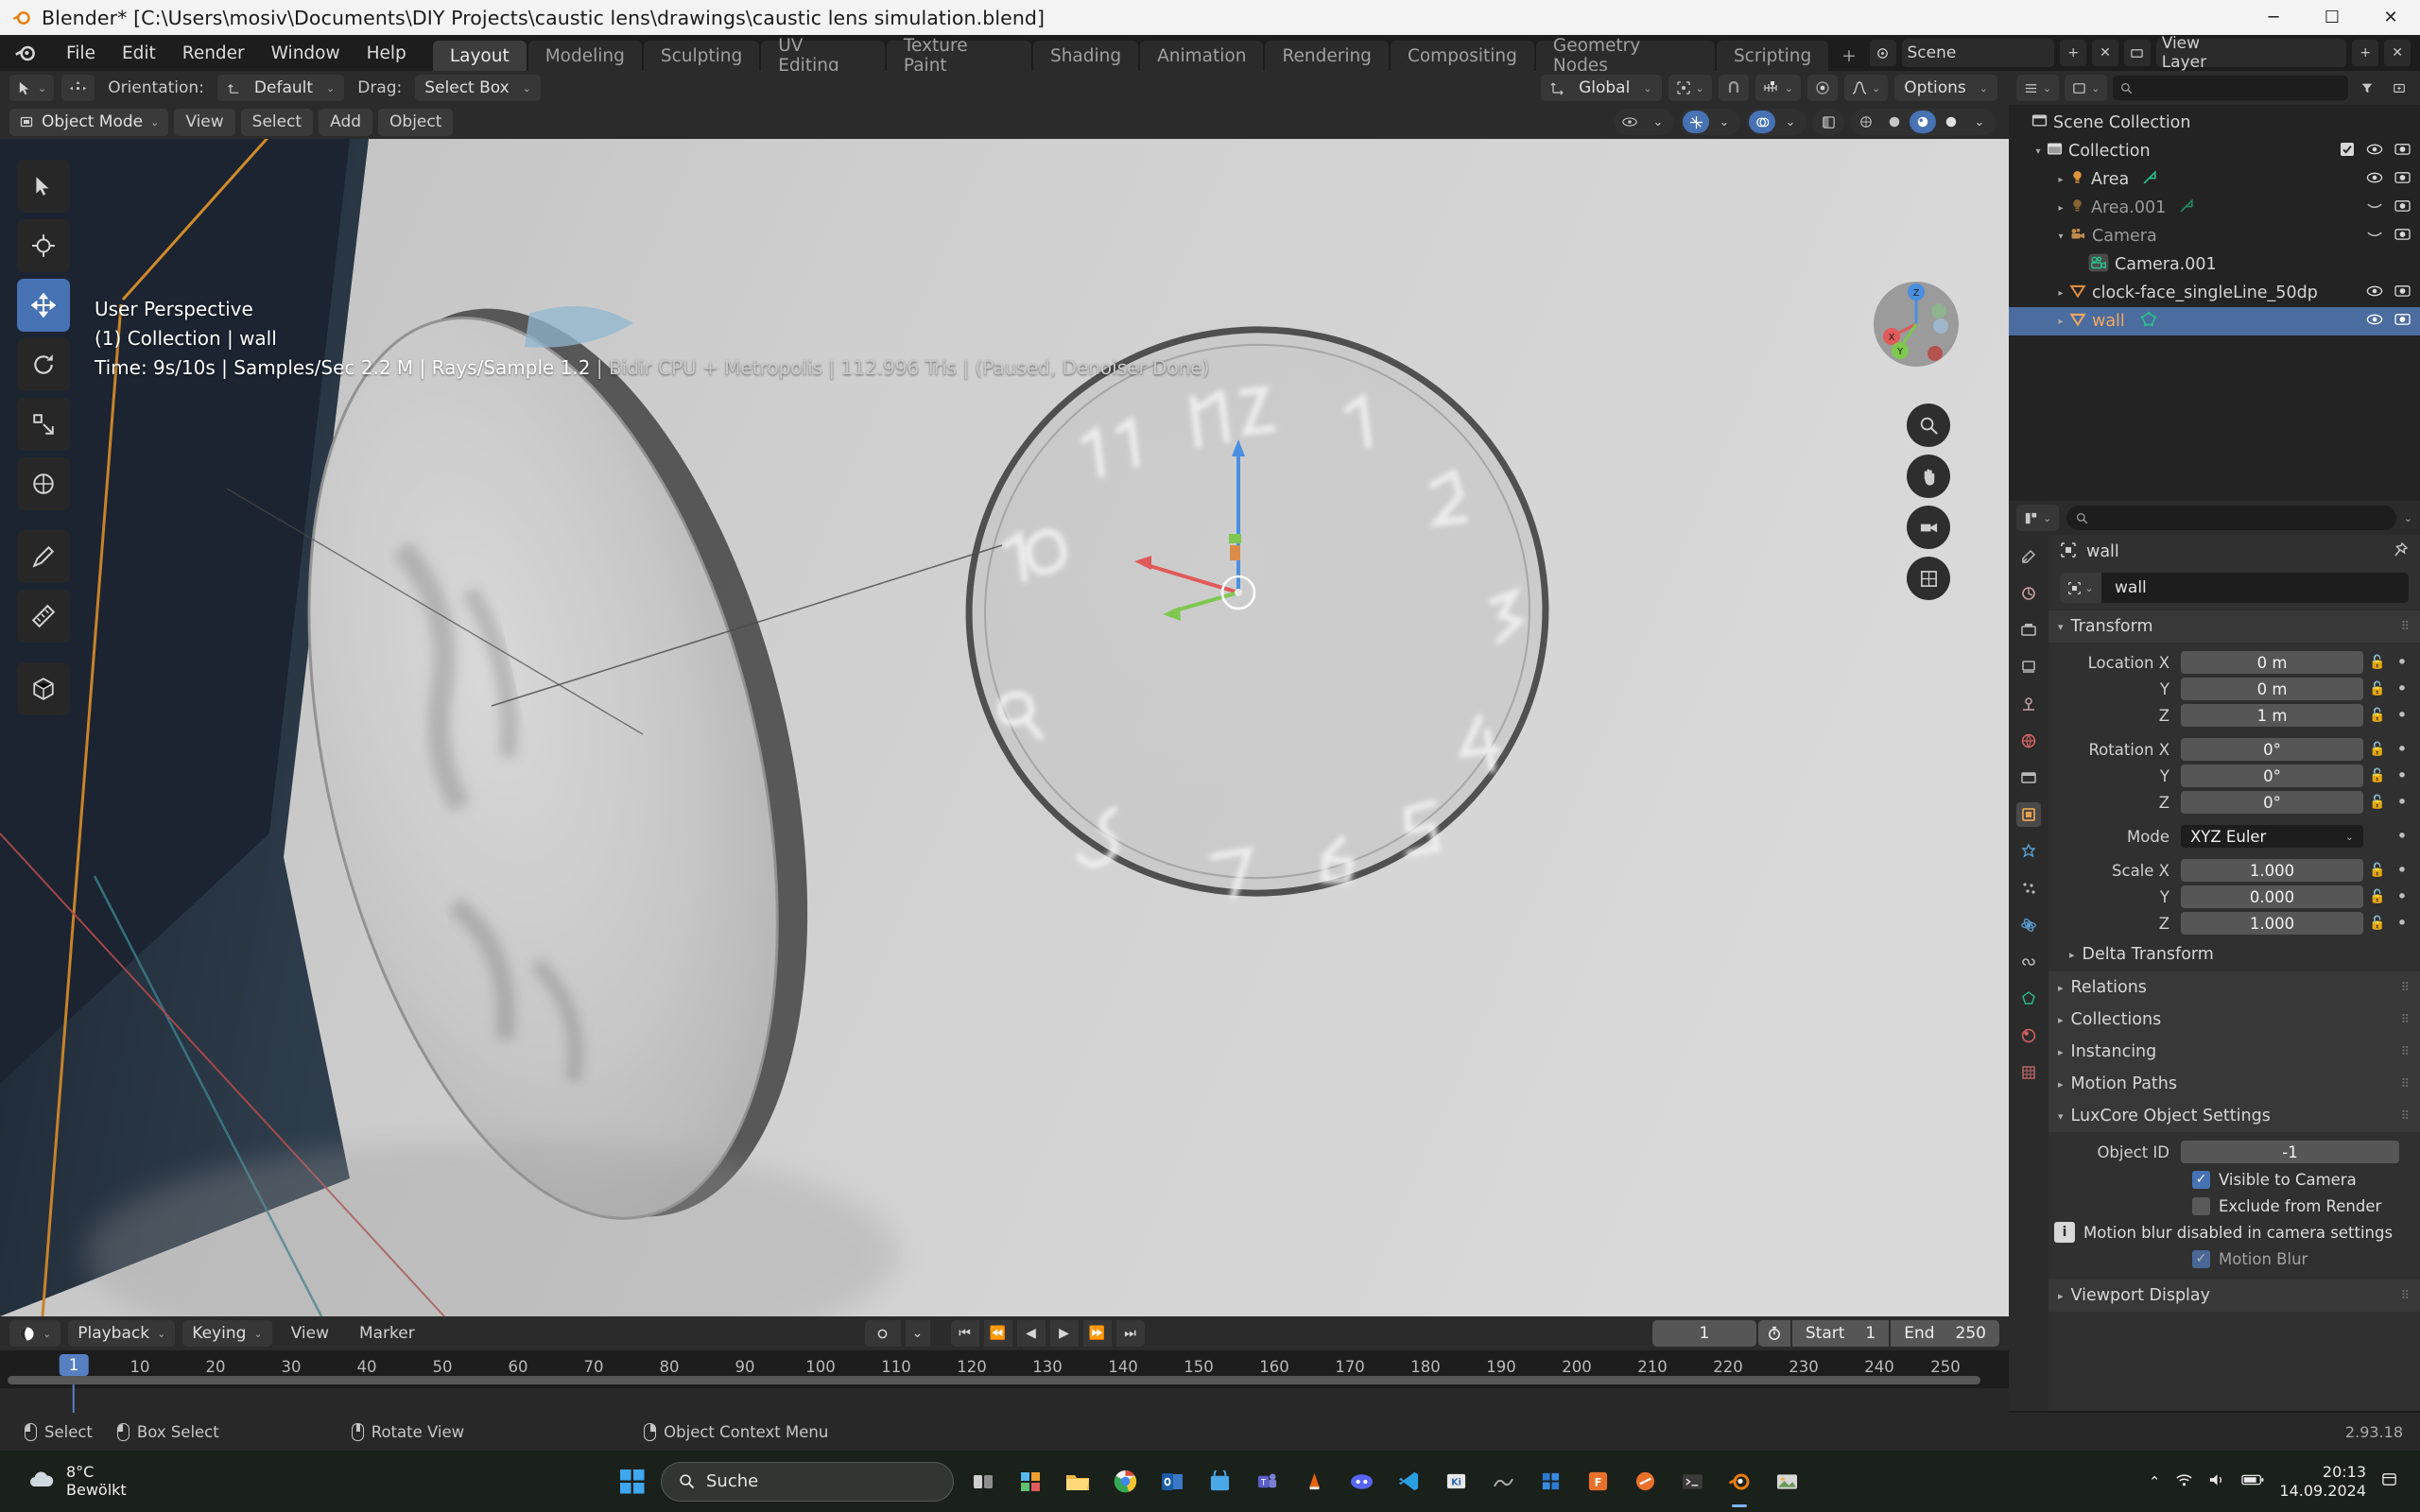 The height and width of the screenshot is (1512, 2420). I want to click on zoom-icon, so click(1929, 425).